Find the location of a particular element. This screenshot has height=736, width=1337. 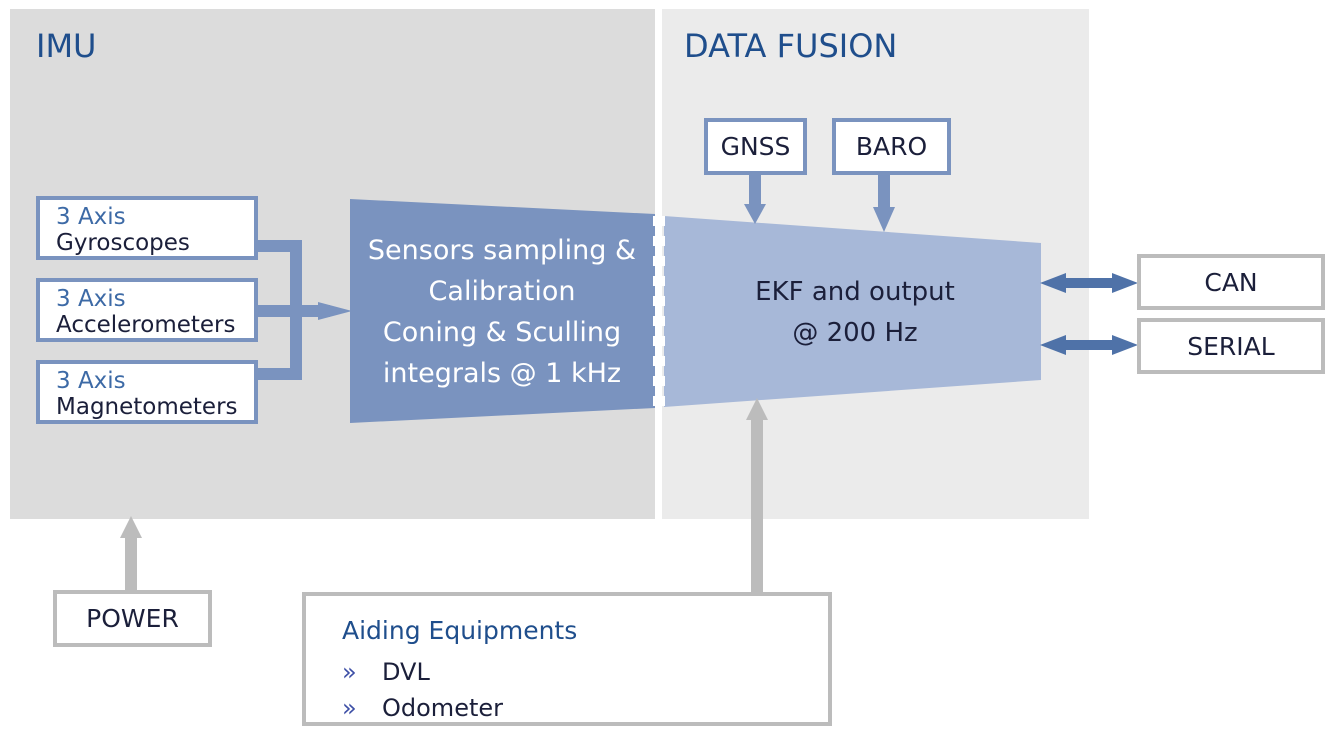

sensor-name-label: Magnetometers is located at coordinates (147, 407).